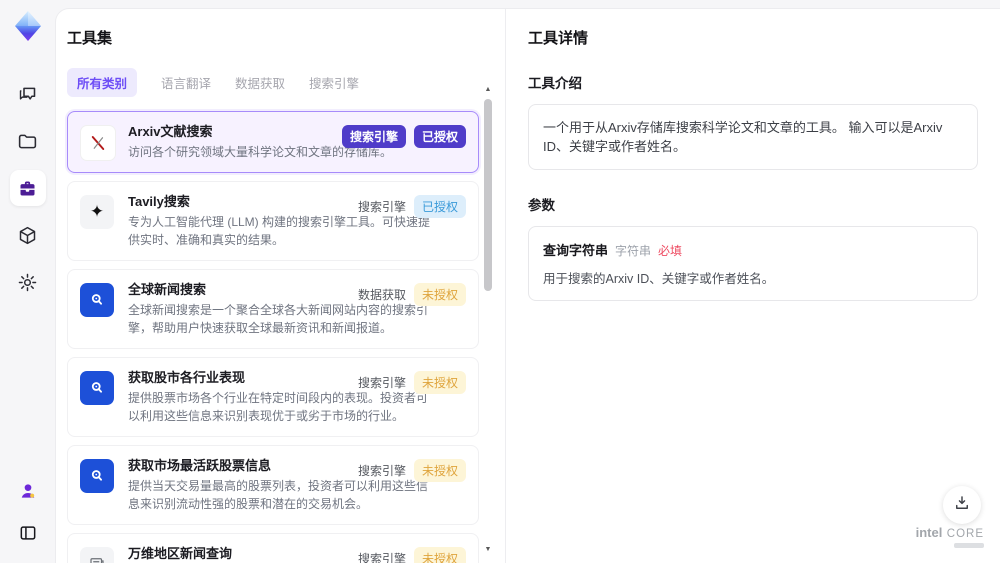 The image size is (1000, 563). Describe the element at coordinates (965, 534) in the screenshot. I see `core-brand-text: CORE` at that location.